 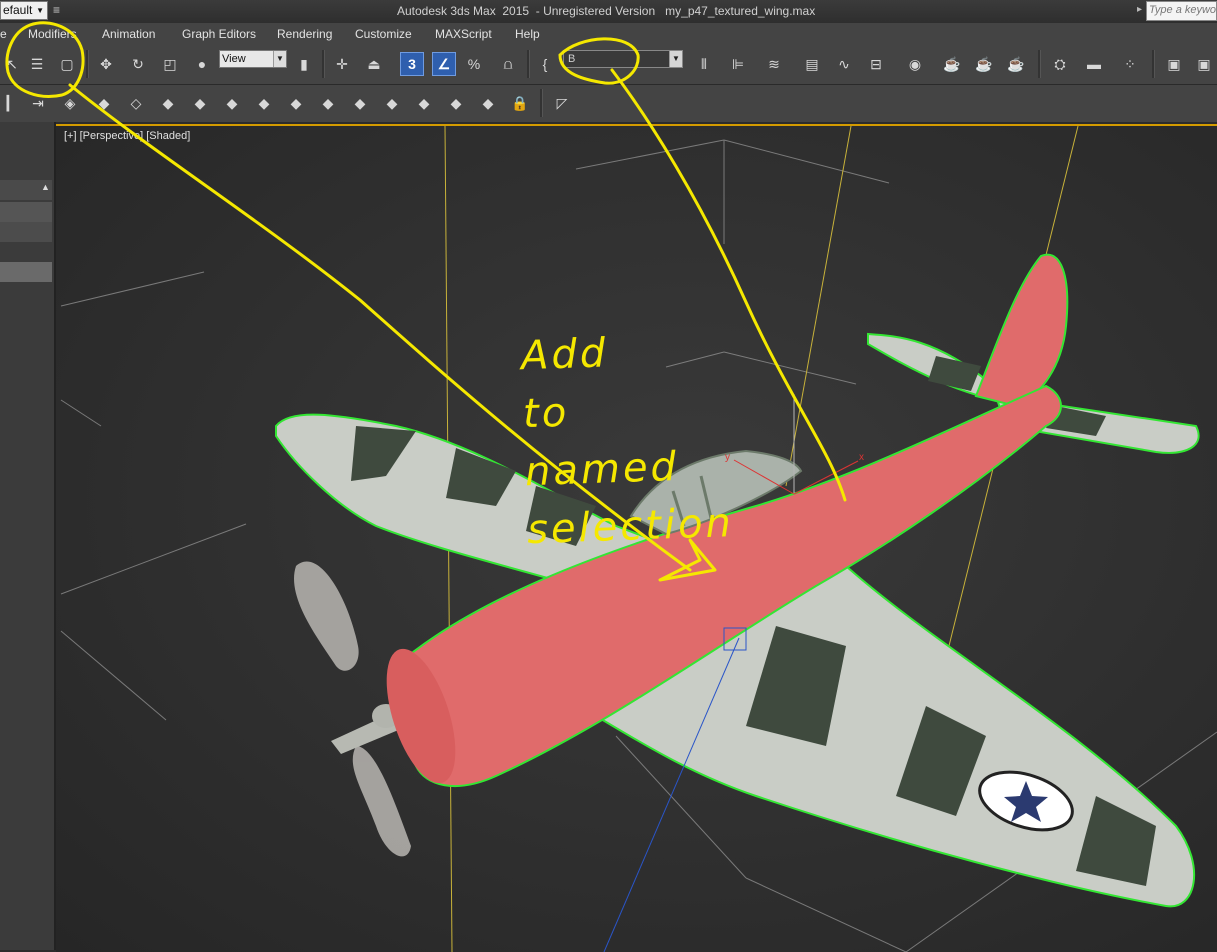 What do you see at coordinates (1181, 11) in the screenshot?
I see `search-input: Type a keyword` at bounding box center [1181, 11].